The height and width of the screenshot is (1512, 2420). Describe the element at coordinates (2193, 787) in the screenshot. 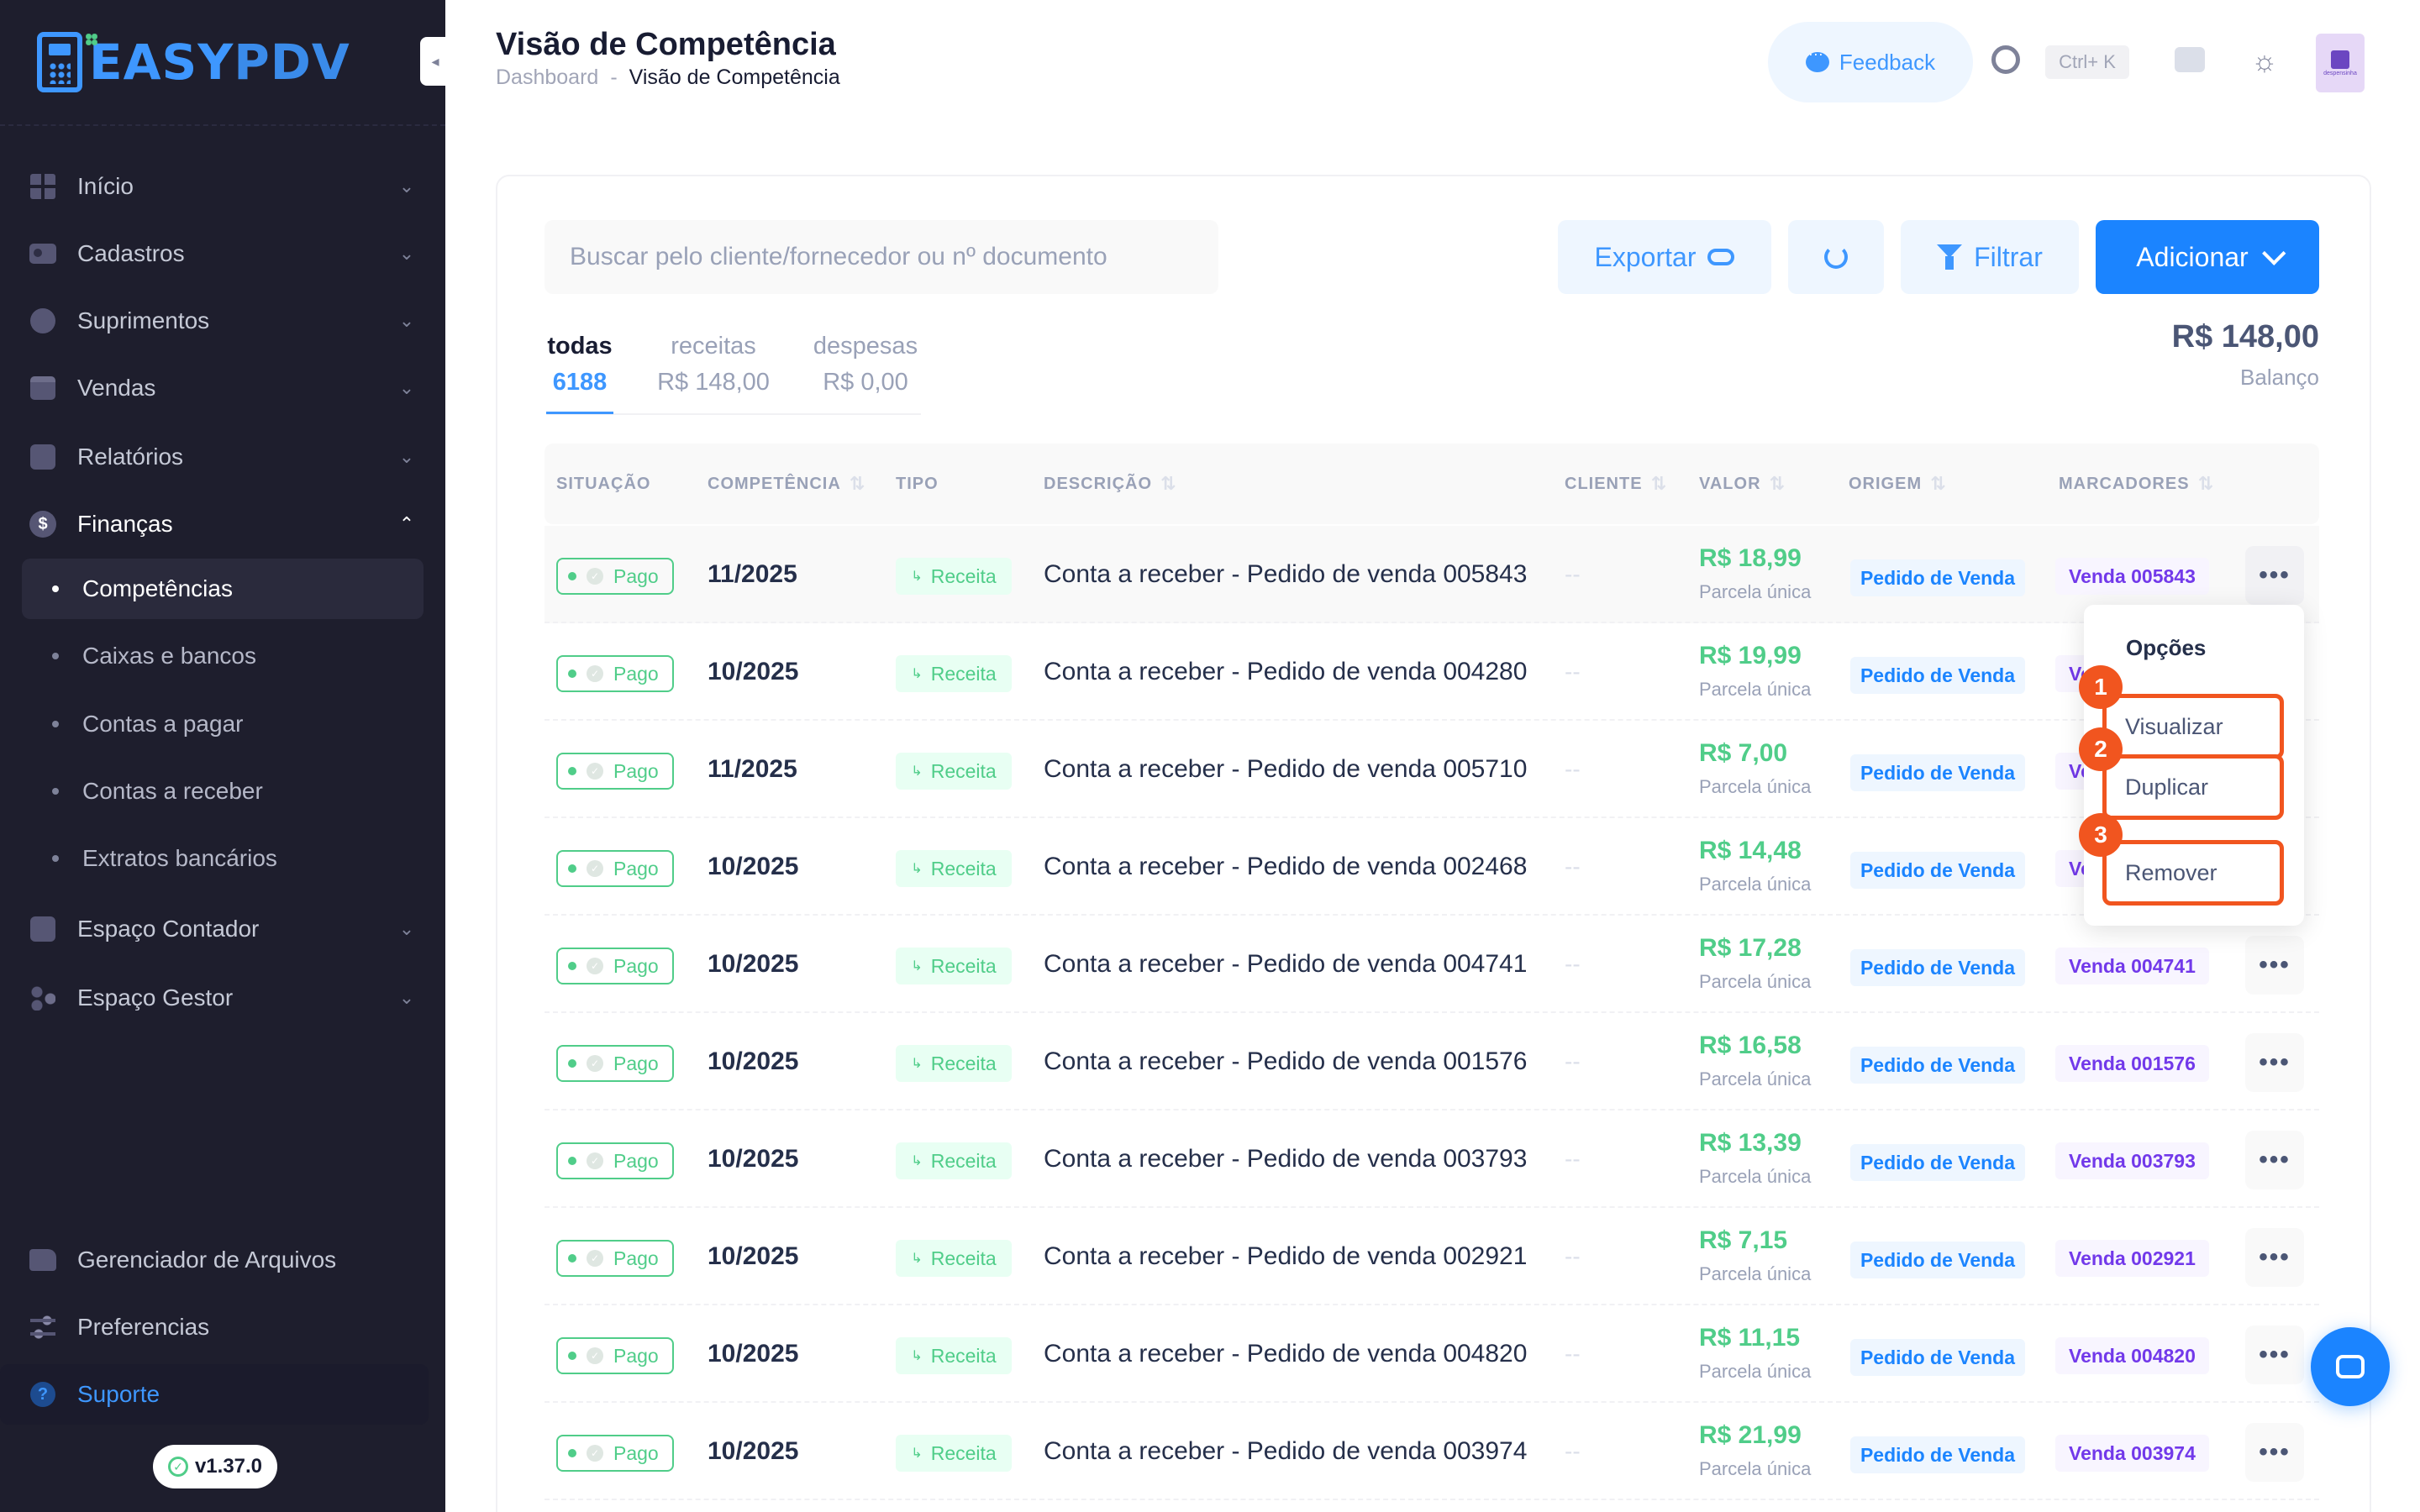

I see `menu-item-duplicar: Duplicar` at that location.